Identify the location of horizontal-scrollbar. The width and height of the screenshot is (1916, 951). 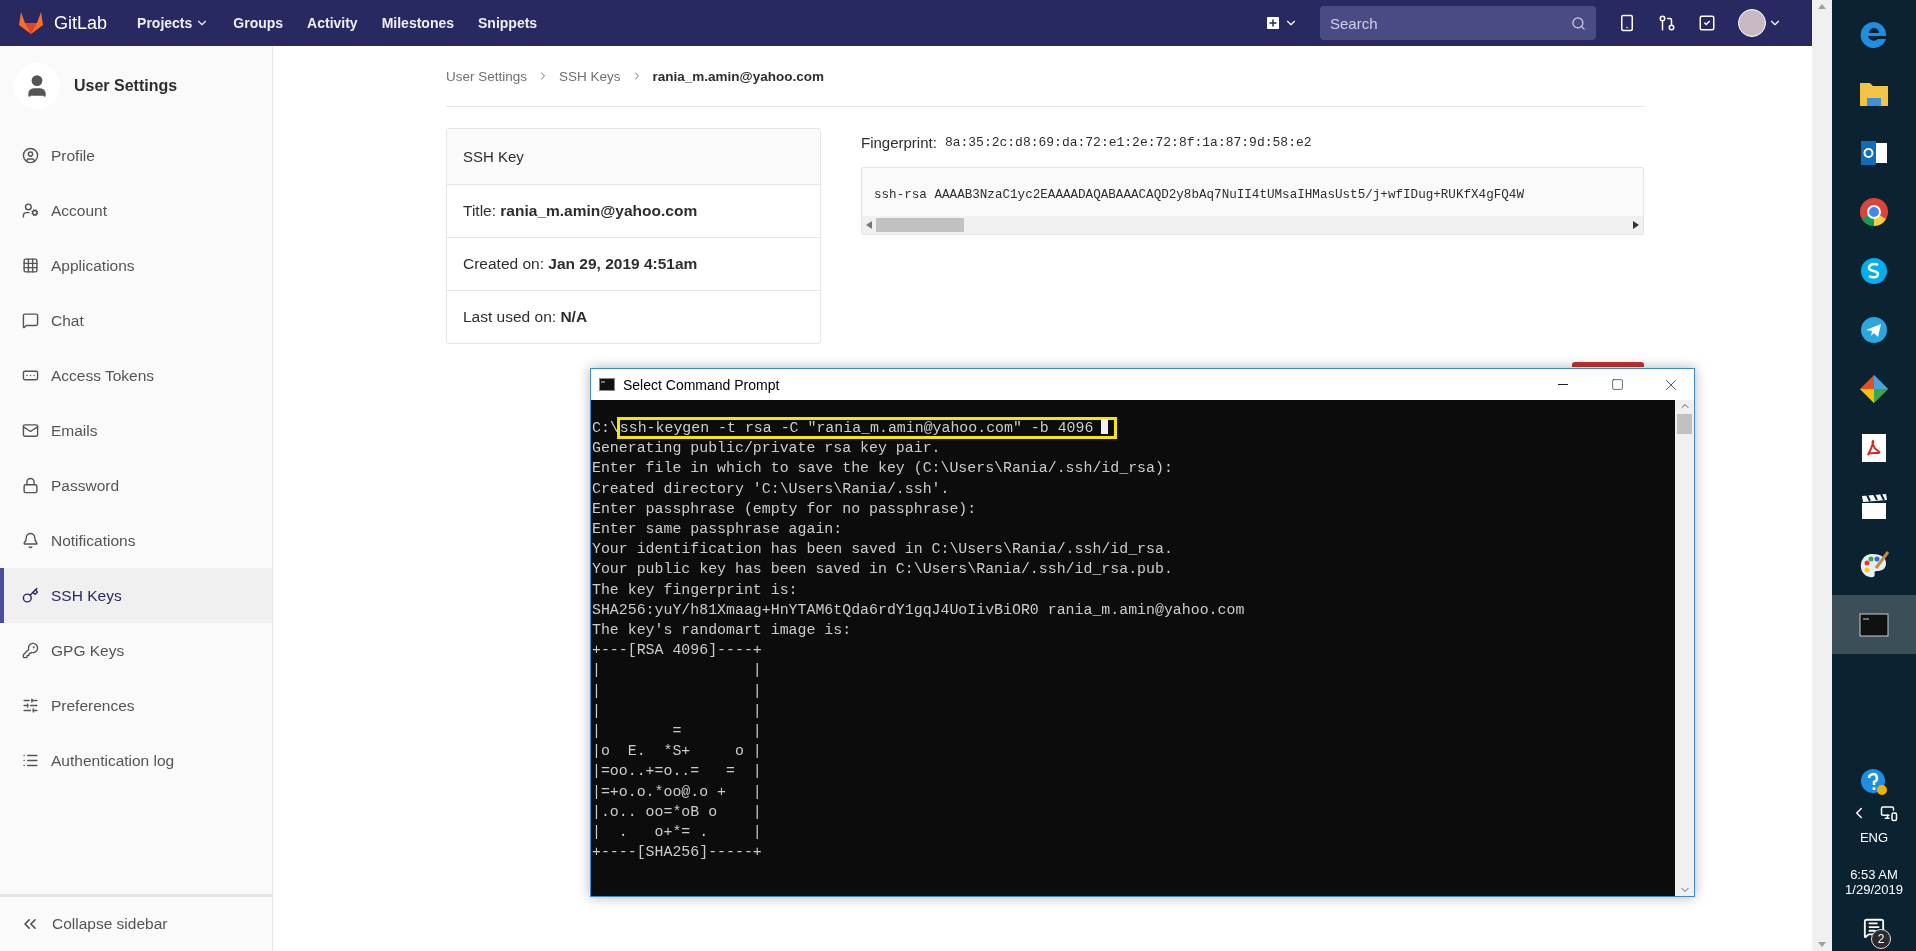
(1252, 225).